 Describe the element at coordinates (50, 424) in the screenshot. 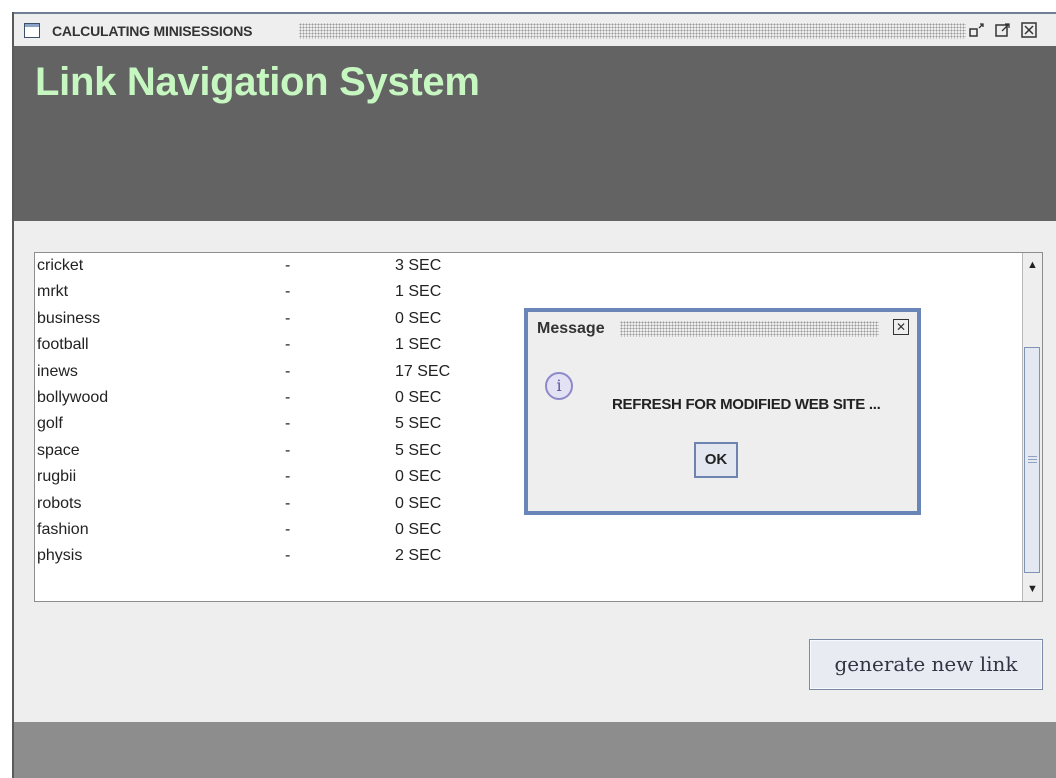

I see `item-name: golf` at that location.